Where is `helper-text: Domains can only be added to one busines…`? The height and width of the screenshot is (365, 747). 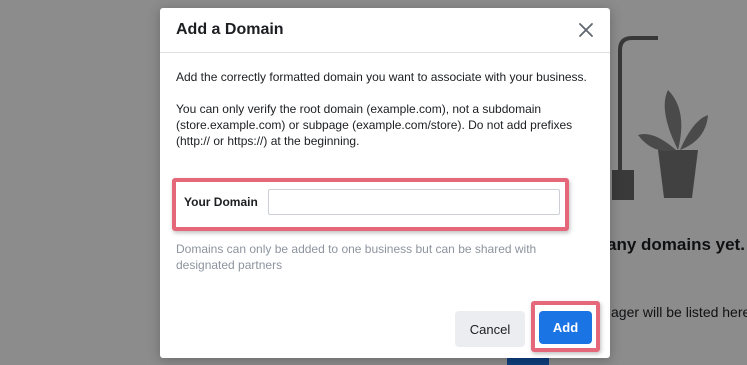
helper-text: Domains can only be added to one busines… is located at coordinates (356, 257).